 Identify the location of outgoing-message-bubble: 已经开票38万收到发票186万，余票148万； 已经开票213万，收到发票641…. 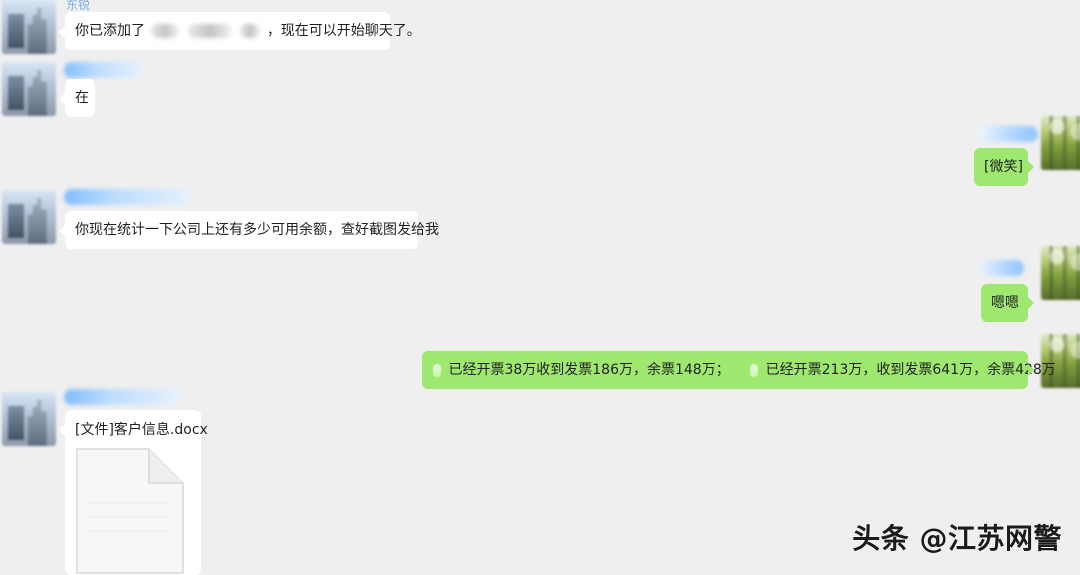
(739, 370).